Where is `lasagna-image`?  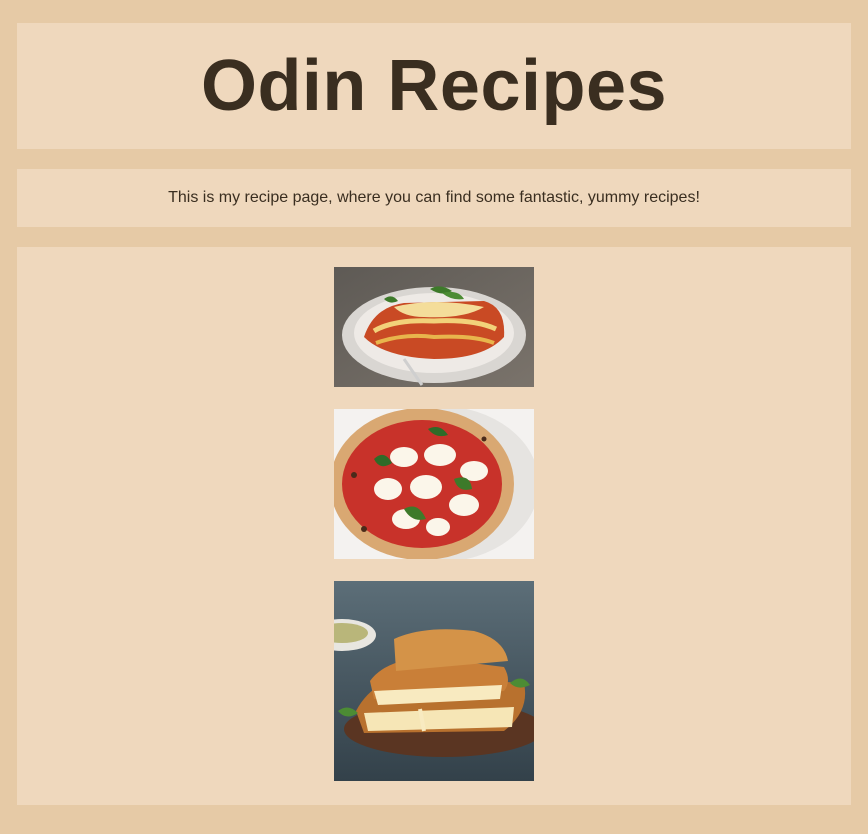
lasagna-image is located at coordinates (434, 327).